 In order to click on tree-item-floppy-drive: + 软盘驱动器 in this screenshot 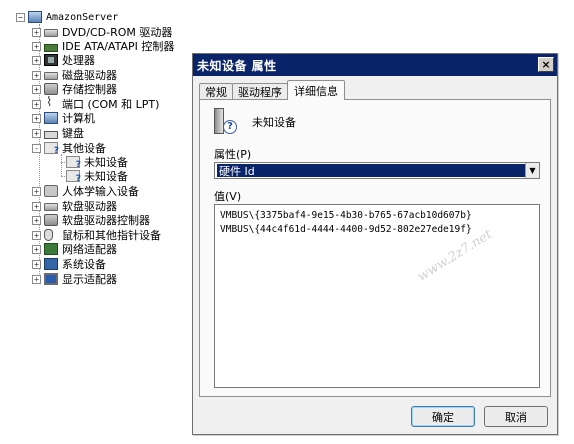, I will do `click(74, 206)`.